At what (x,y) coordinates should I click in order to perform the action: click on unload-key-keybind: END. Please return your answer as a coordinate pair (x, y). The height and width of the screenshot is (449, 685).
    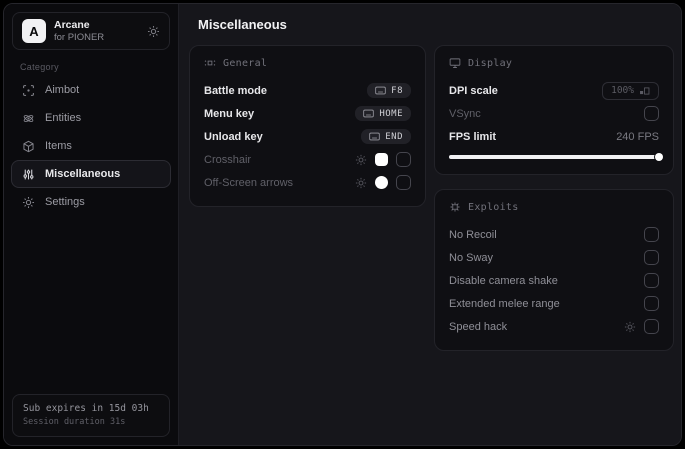
    Looking at the image, I should click on (386, 136).